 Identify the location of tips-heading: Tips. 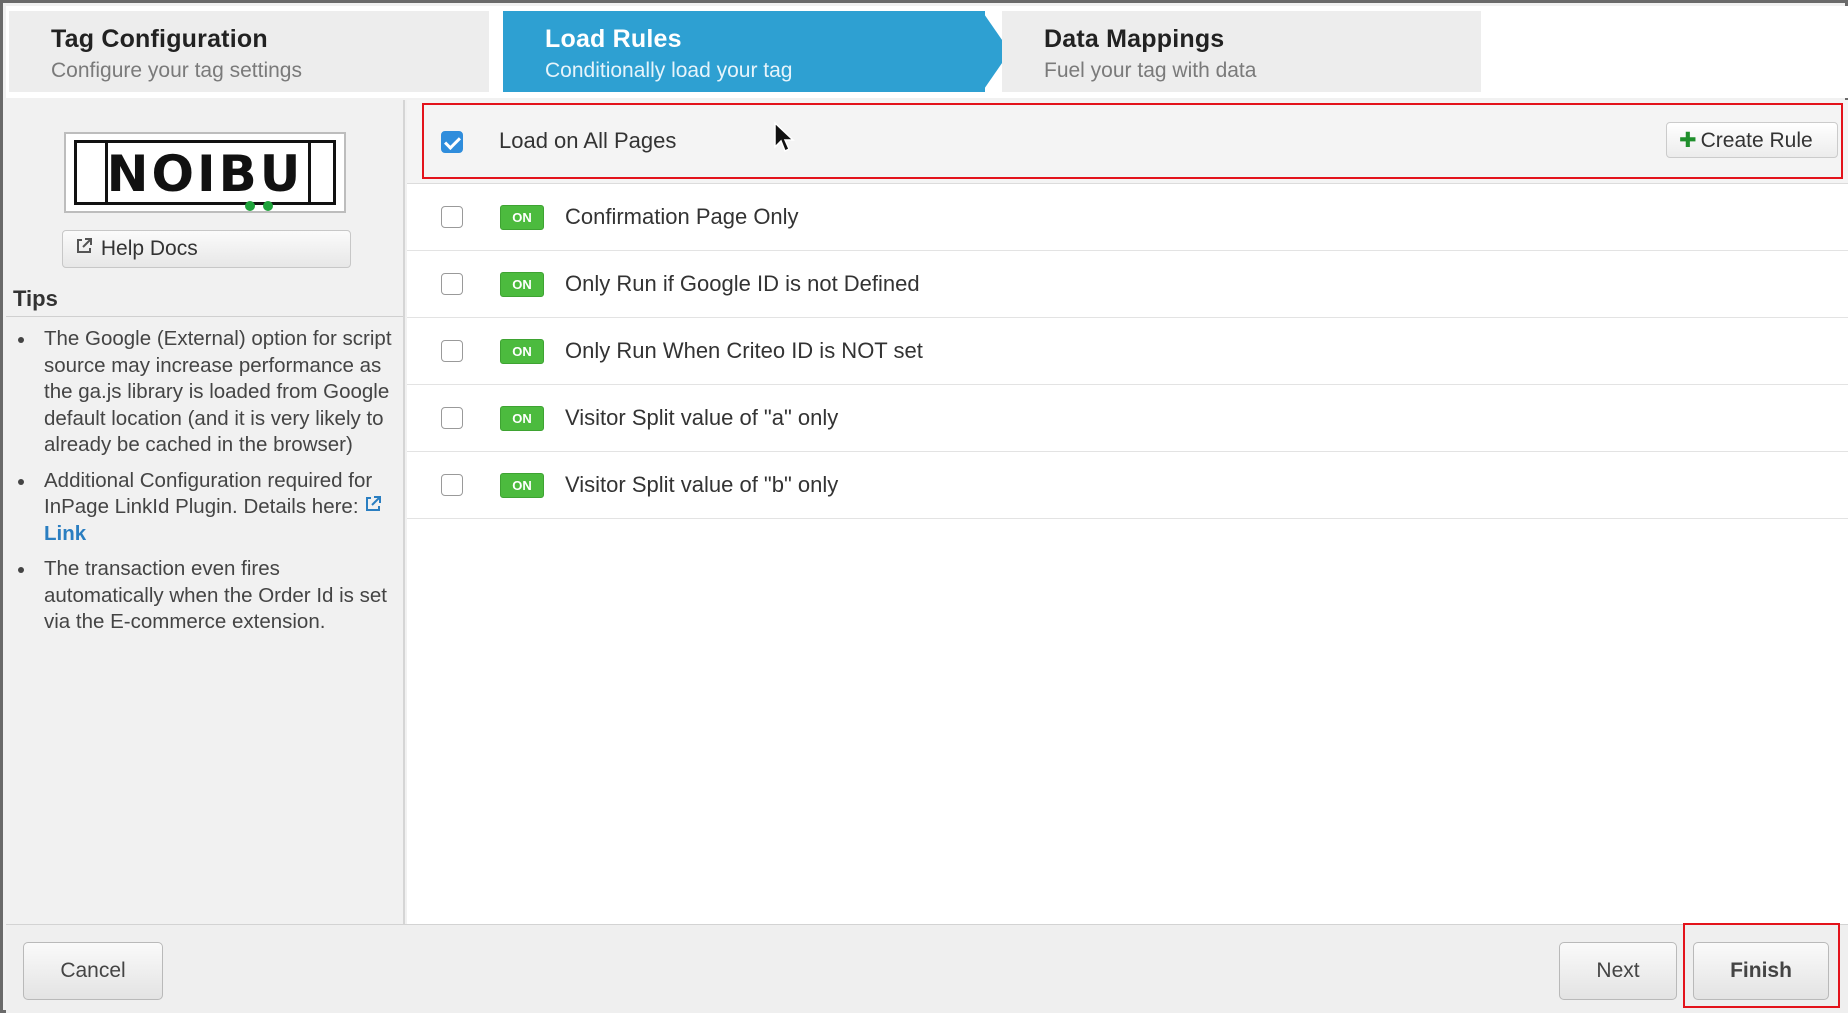
(35, 298).